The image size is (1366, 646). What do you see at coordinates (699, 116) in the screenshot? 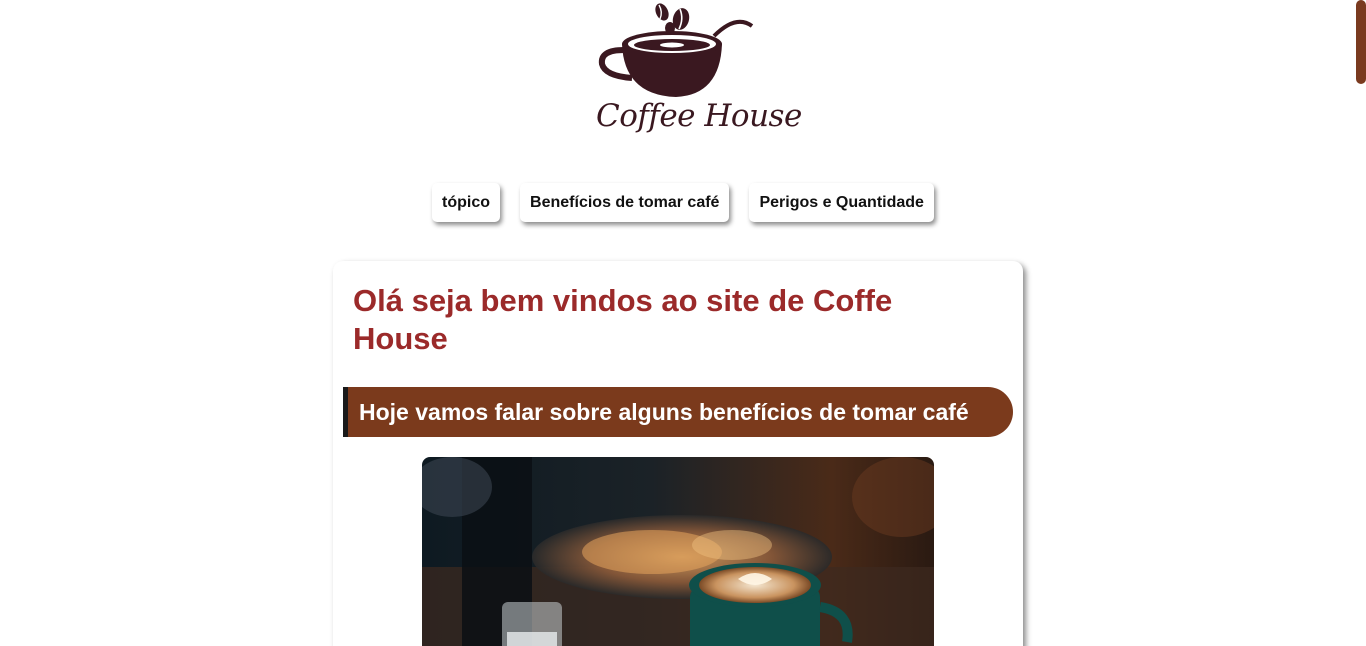
I see `logo-text: Coffee House` at bounding box center [699, 116].